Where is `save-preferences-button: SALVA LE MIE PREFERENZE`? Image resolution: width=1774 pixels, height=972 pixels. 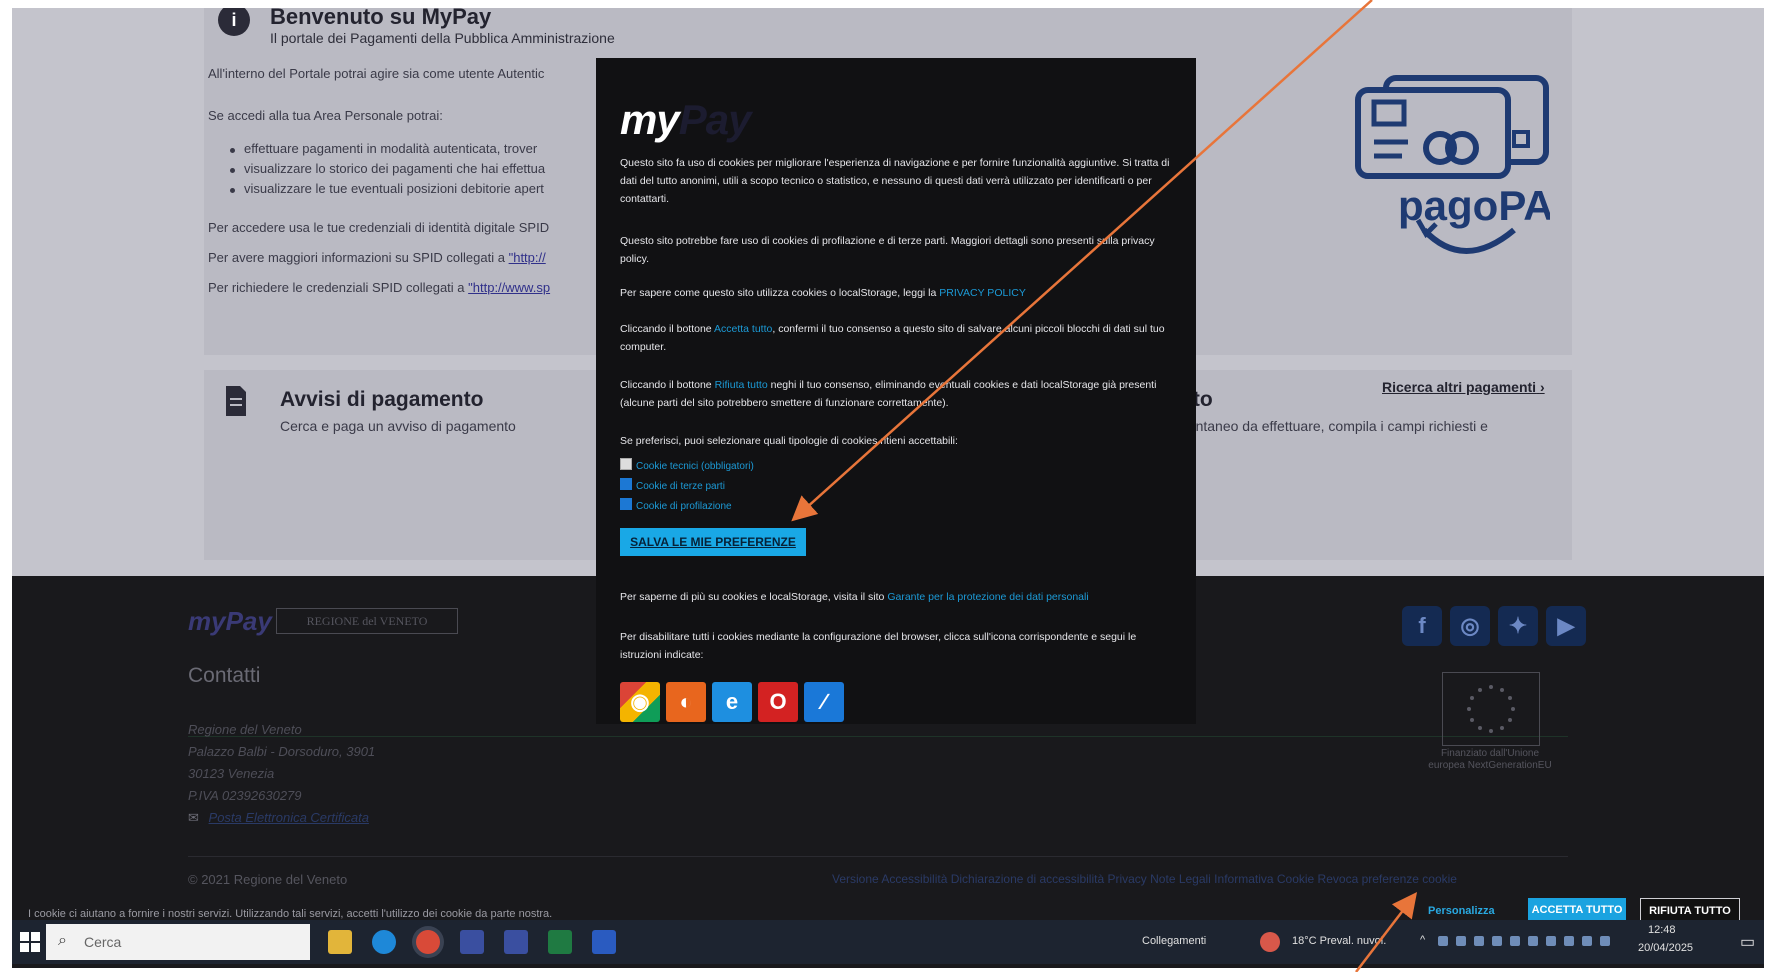
save-preferences-button: SALVA LE MIE PREFERENZE is located at coordinates (713, 542).